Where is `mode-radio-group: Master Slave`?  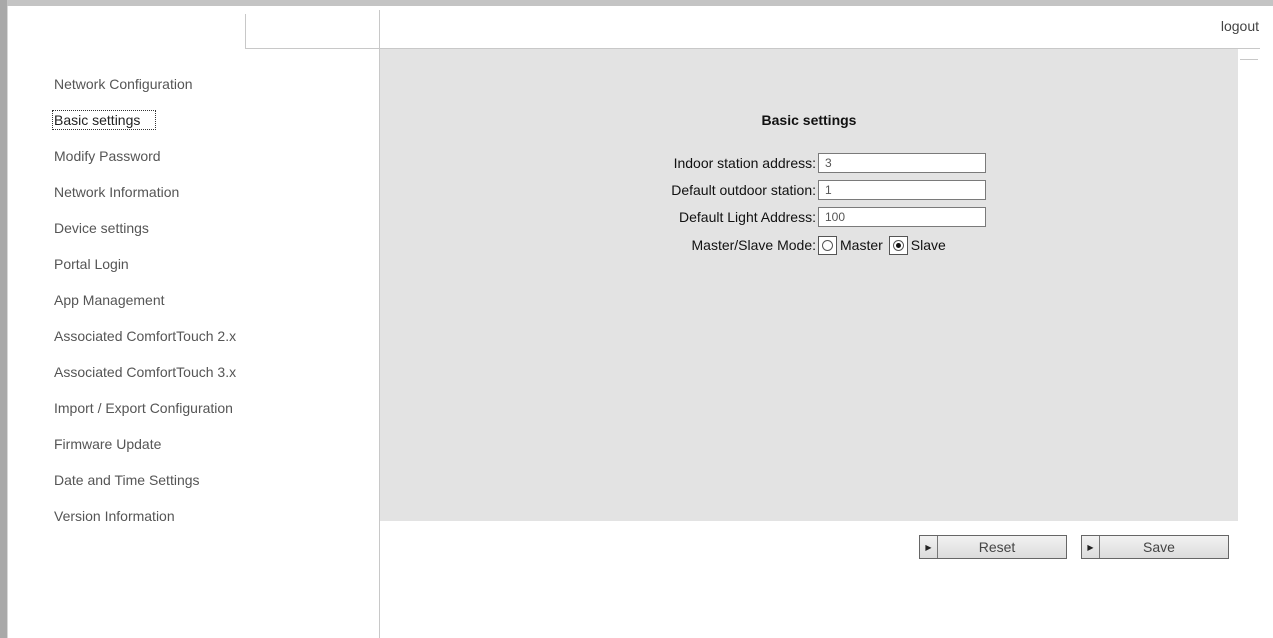 mode-radio-group: Master Slave is located at coordinates (885, 245).